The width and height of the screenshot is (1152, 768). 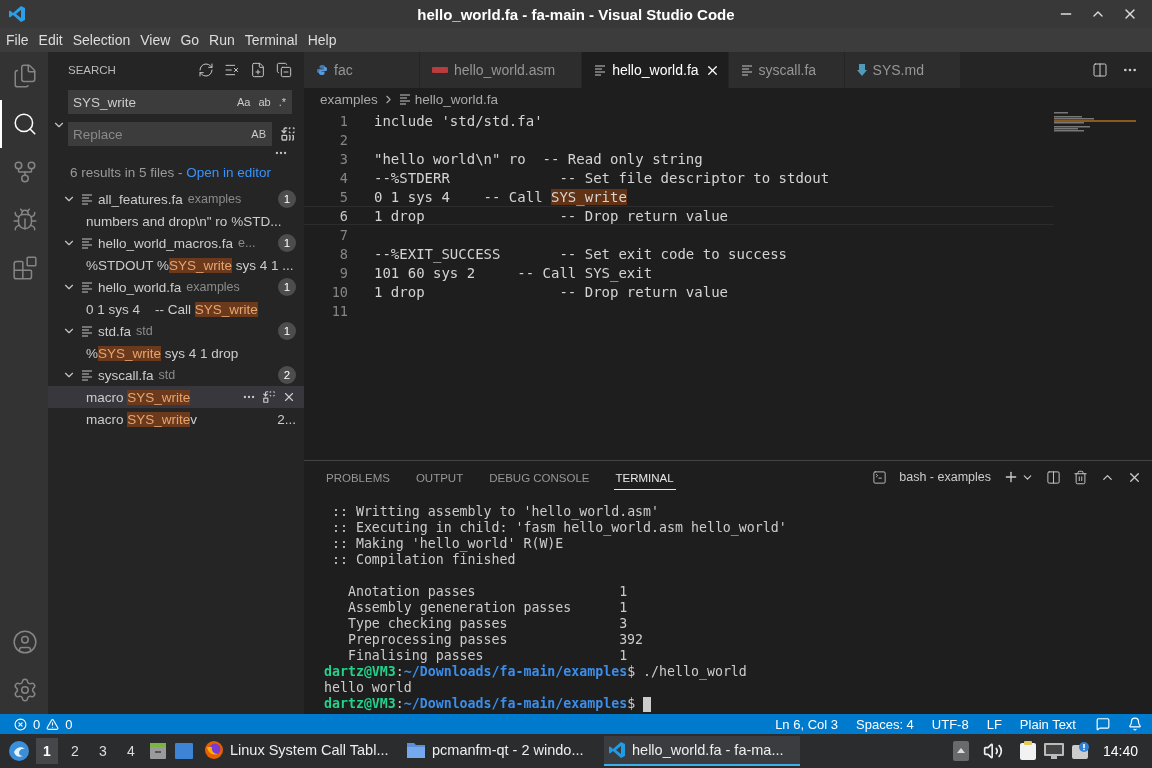 What do you see at coordinates (171, 173) in the screenshot?
I see `results-summary: 6 results in 5 files - Open in editor` at bounding box center [171, 173].